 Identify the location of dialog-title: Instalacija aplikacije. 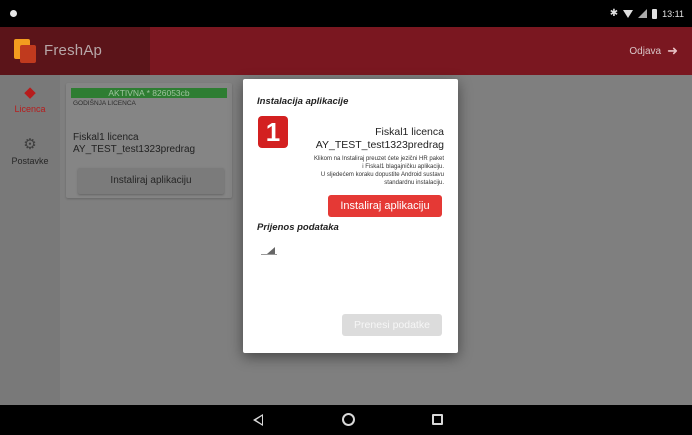
(303, 101).